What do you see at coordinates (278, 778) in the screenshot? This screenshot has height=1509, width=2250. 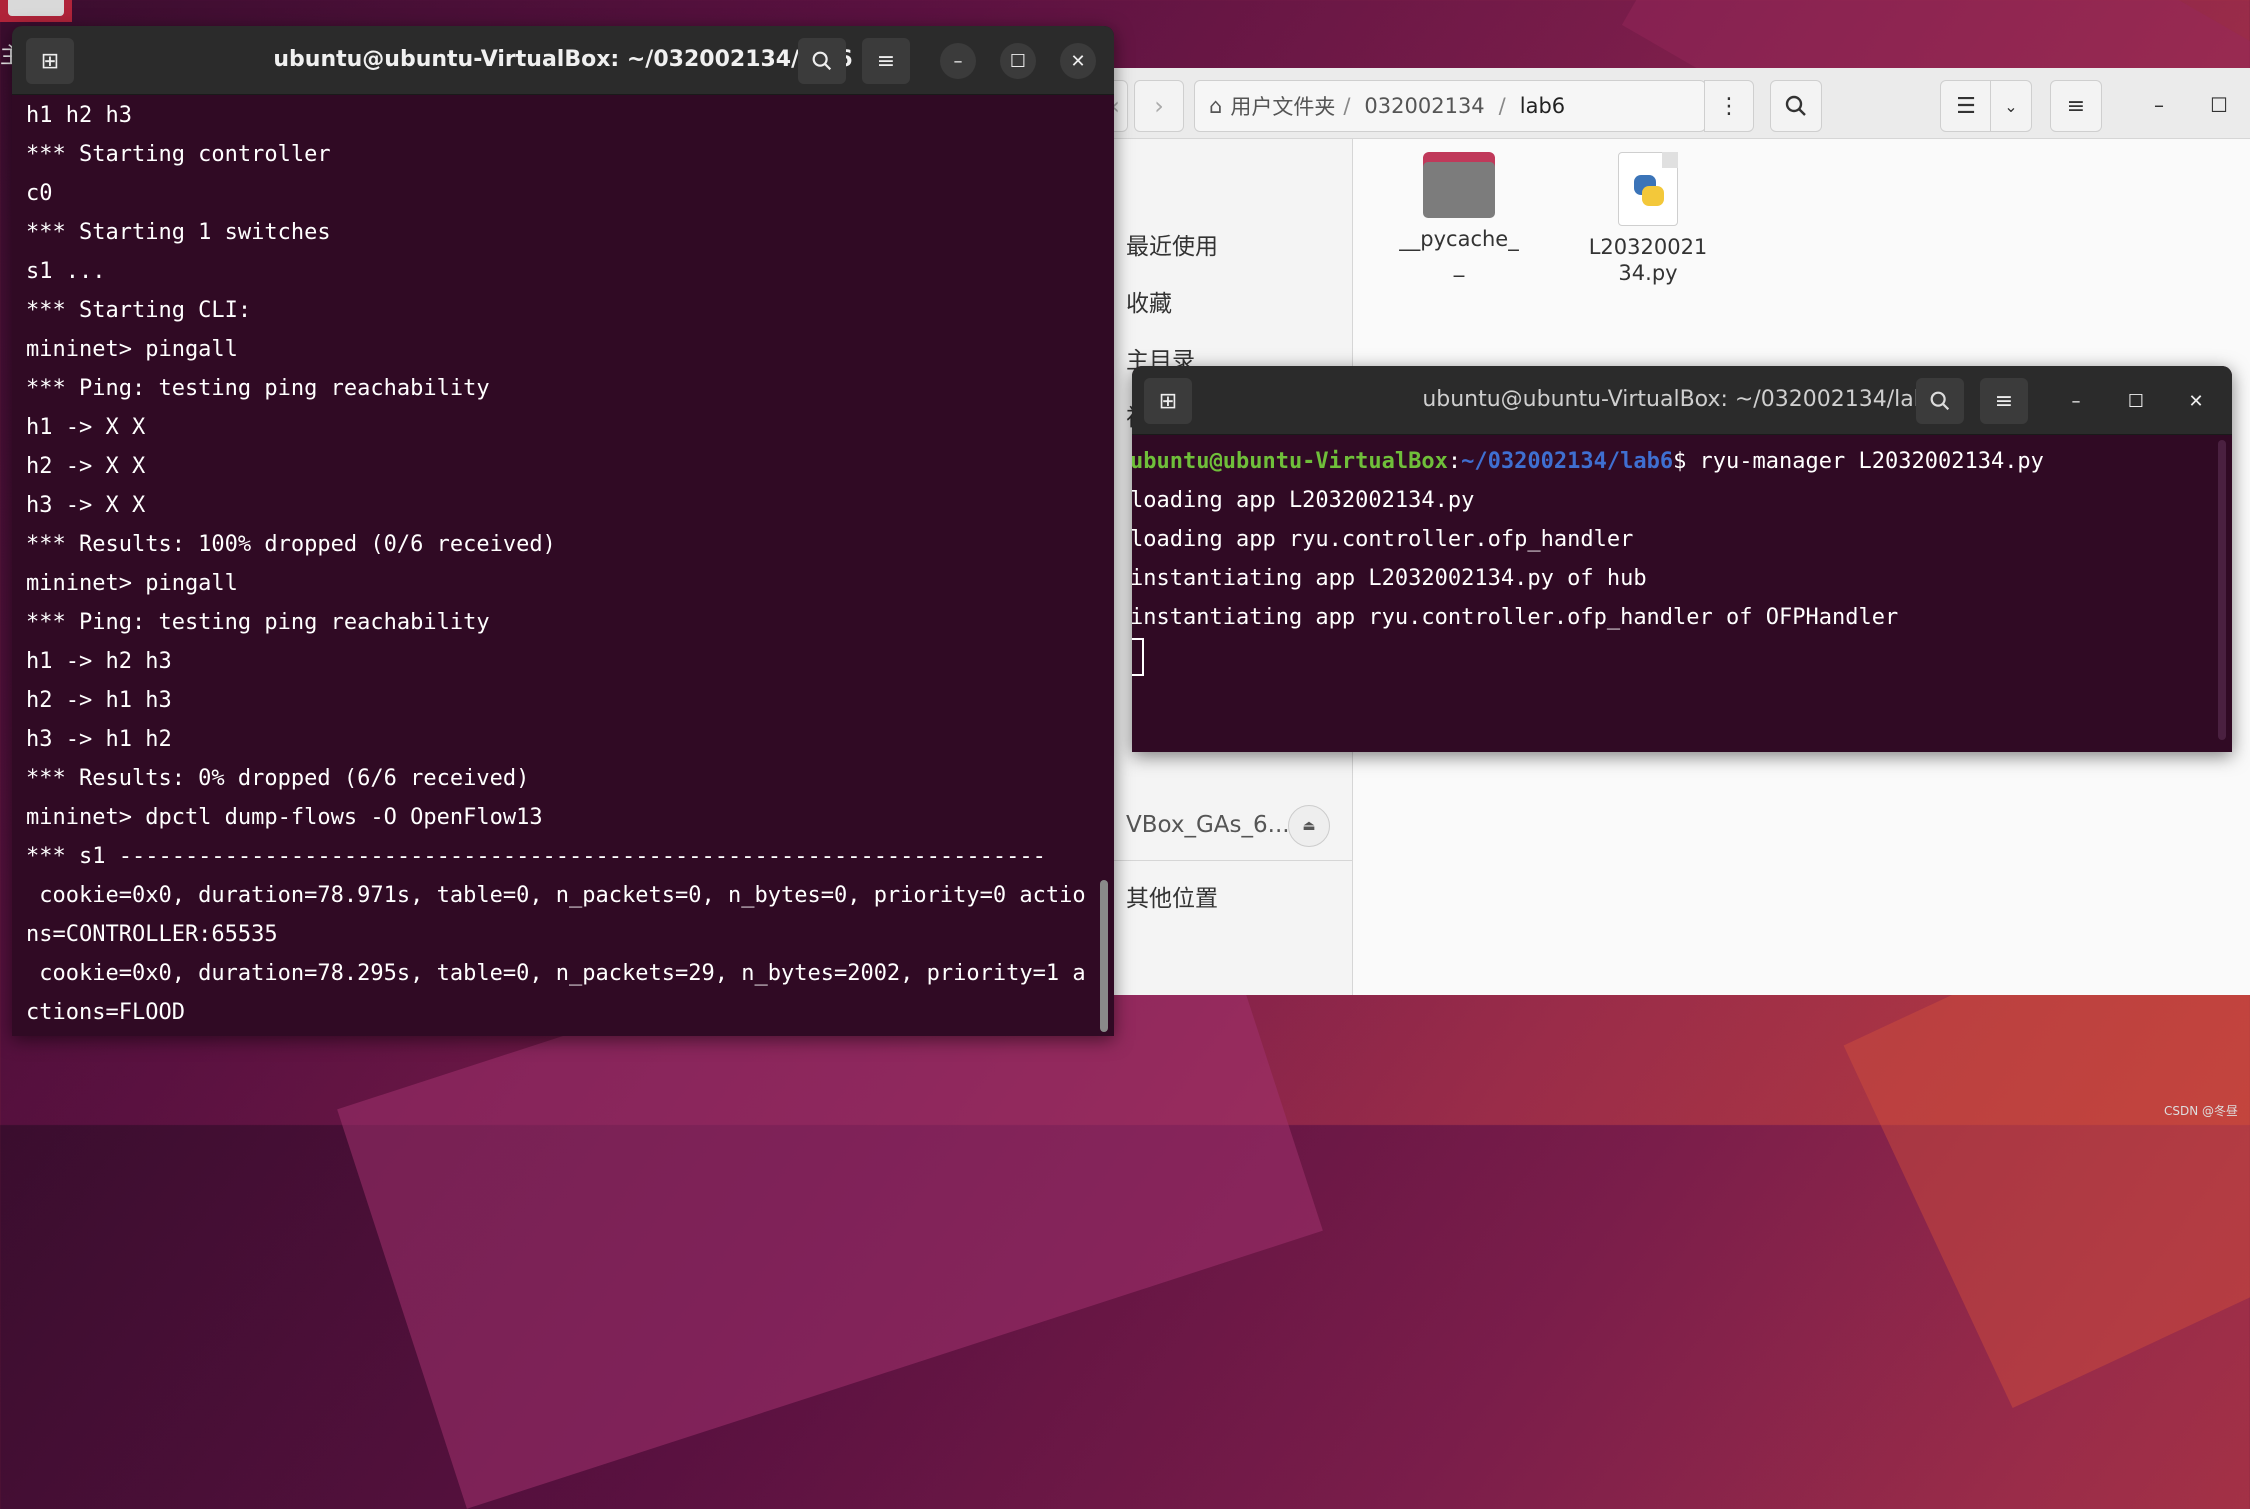 I see `terminal-line: *** Results: 0% dropped (6/6 received)` at bounding box center [278, 778].